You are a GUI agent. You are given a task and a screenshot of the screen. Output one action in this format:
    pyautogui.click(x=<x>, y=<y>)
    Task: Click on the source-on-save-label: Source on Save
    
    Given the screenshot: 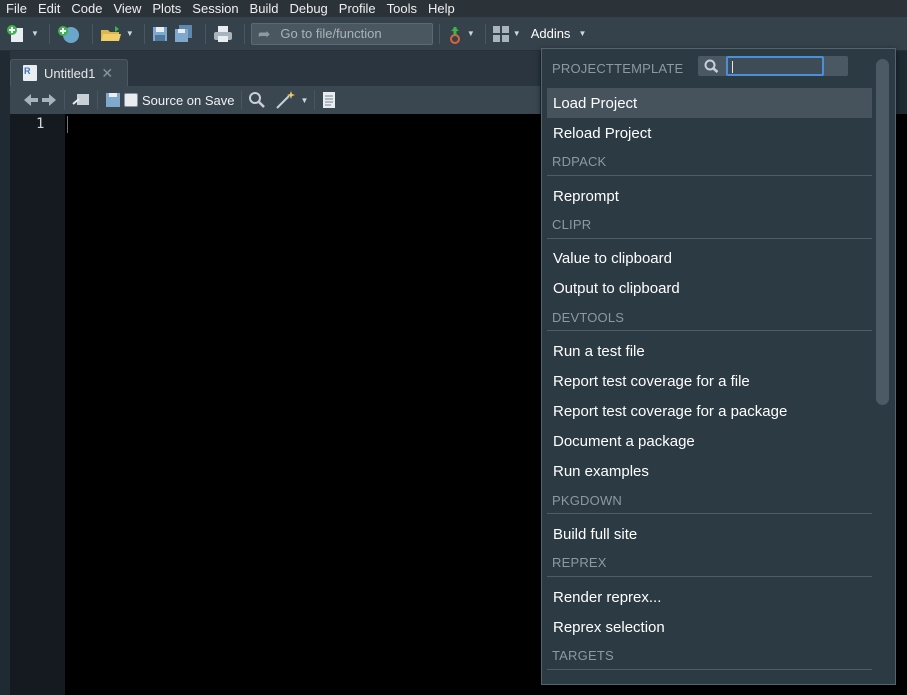 What is the action you would take?
    pyautogui.click(x=188, y=100)
    